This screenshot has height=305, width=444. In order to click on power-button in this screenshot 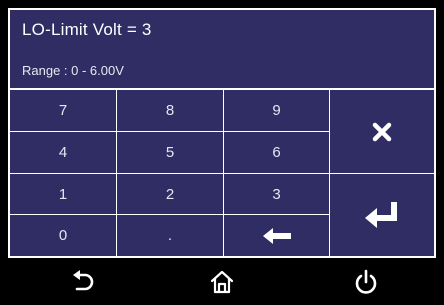, I will do `click(366, 282)`.